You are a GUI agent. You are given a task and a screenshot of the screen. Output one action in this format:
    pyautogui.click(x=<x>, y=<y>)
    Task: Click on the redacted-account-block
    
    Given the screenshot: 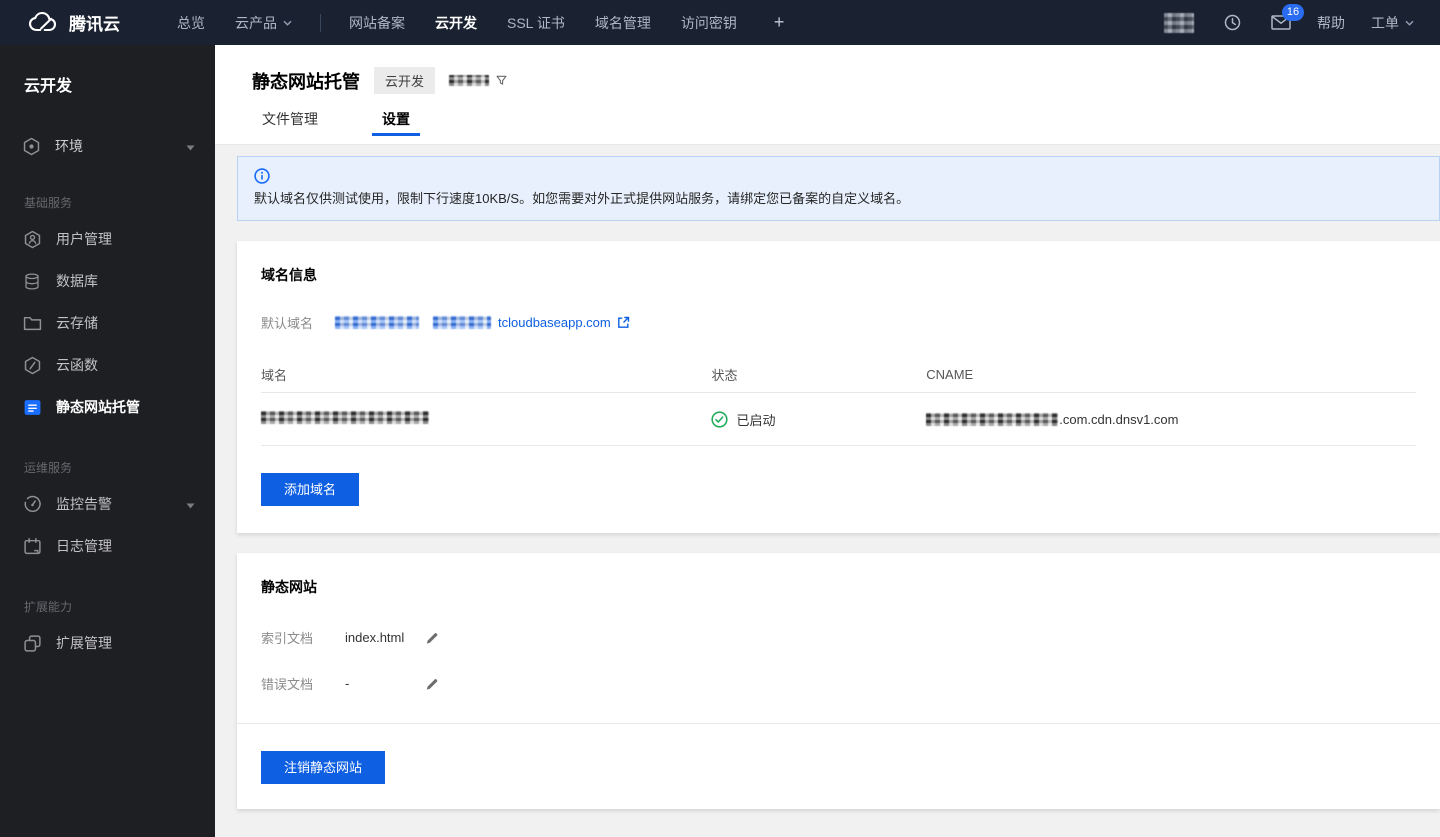 What is the action you would take?
    pyautogui.click(x=1179, y=22)
    